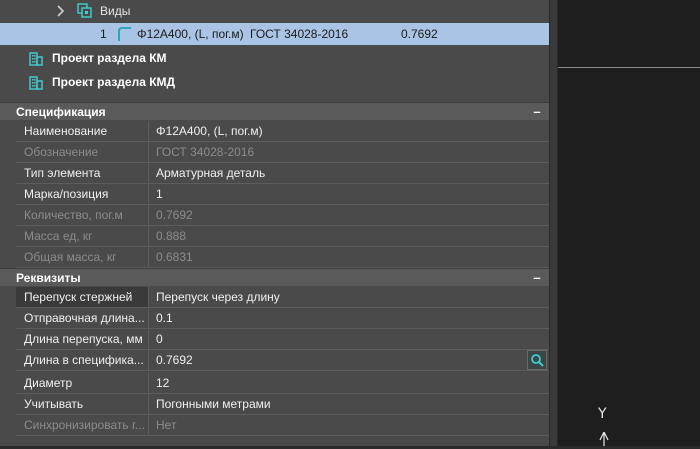 The image size is (700, 449). I want to click on prop-row-mark: Марка/позиция 1, so click(282, 194).